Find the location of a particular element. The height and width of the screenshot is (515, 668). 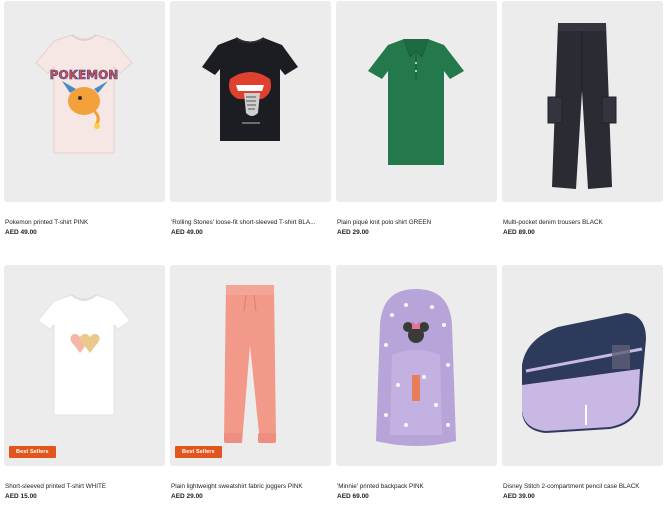

pokemon-logo-text: POKEMON is located at coordinates (84, 75).